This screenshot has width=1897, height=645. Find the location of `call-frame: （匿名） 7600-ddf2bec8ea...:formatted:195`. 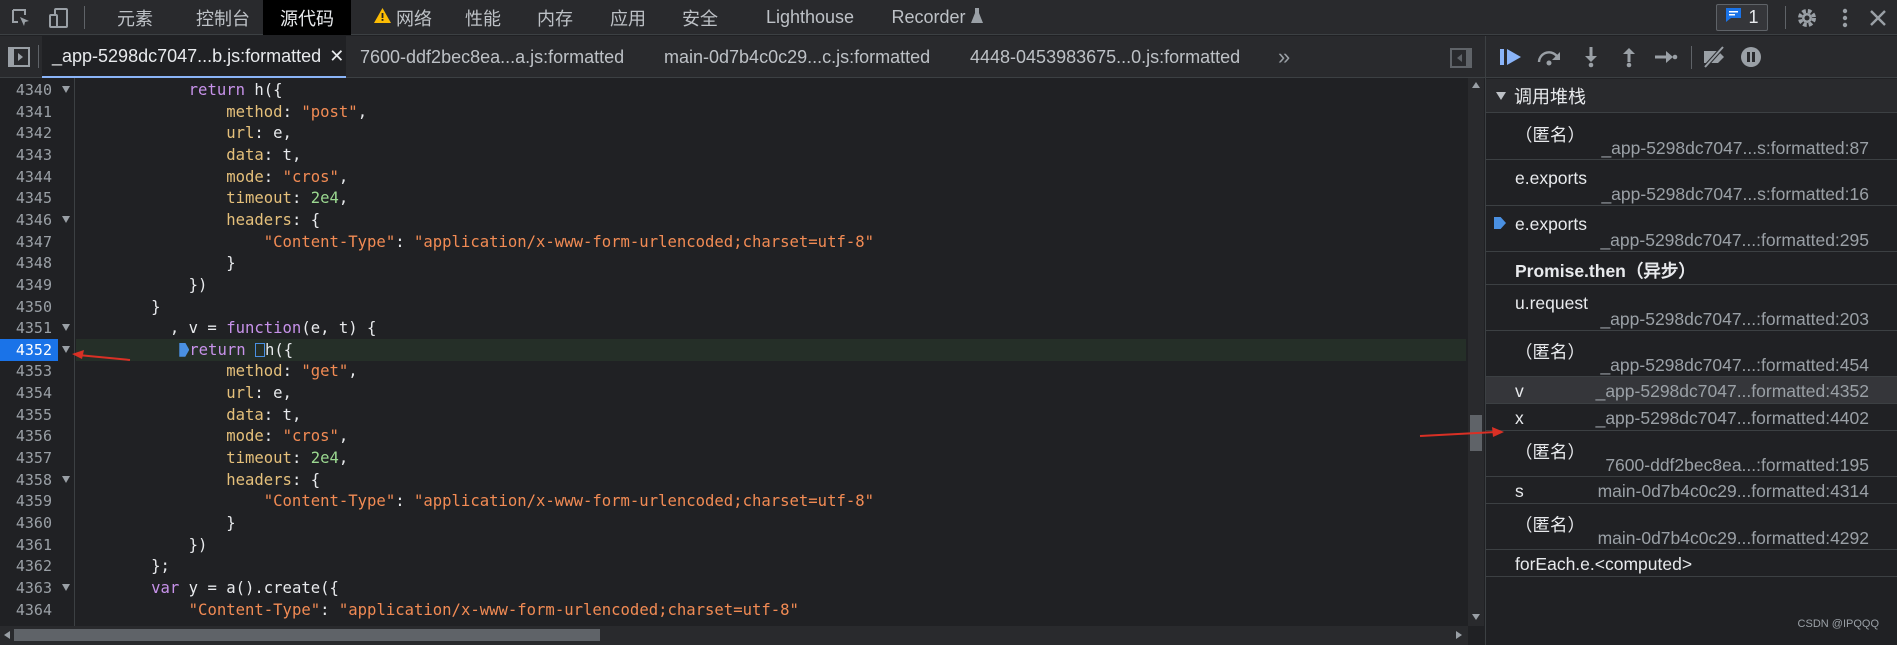

call-frame: （匿名） 7600-ddf2bec8ea...:formatted:195 is located at coordinates (1691, 454).